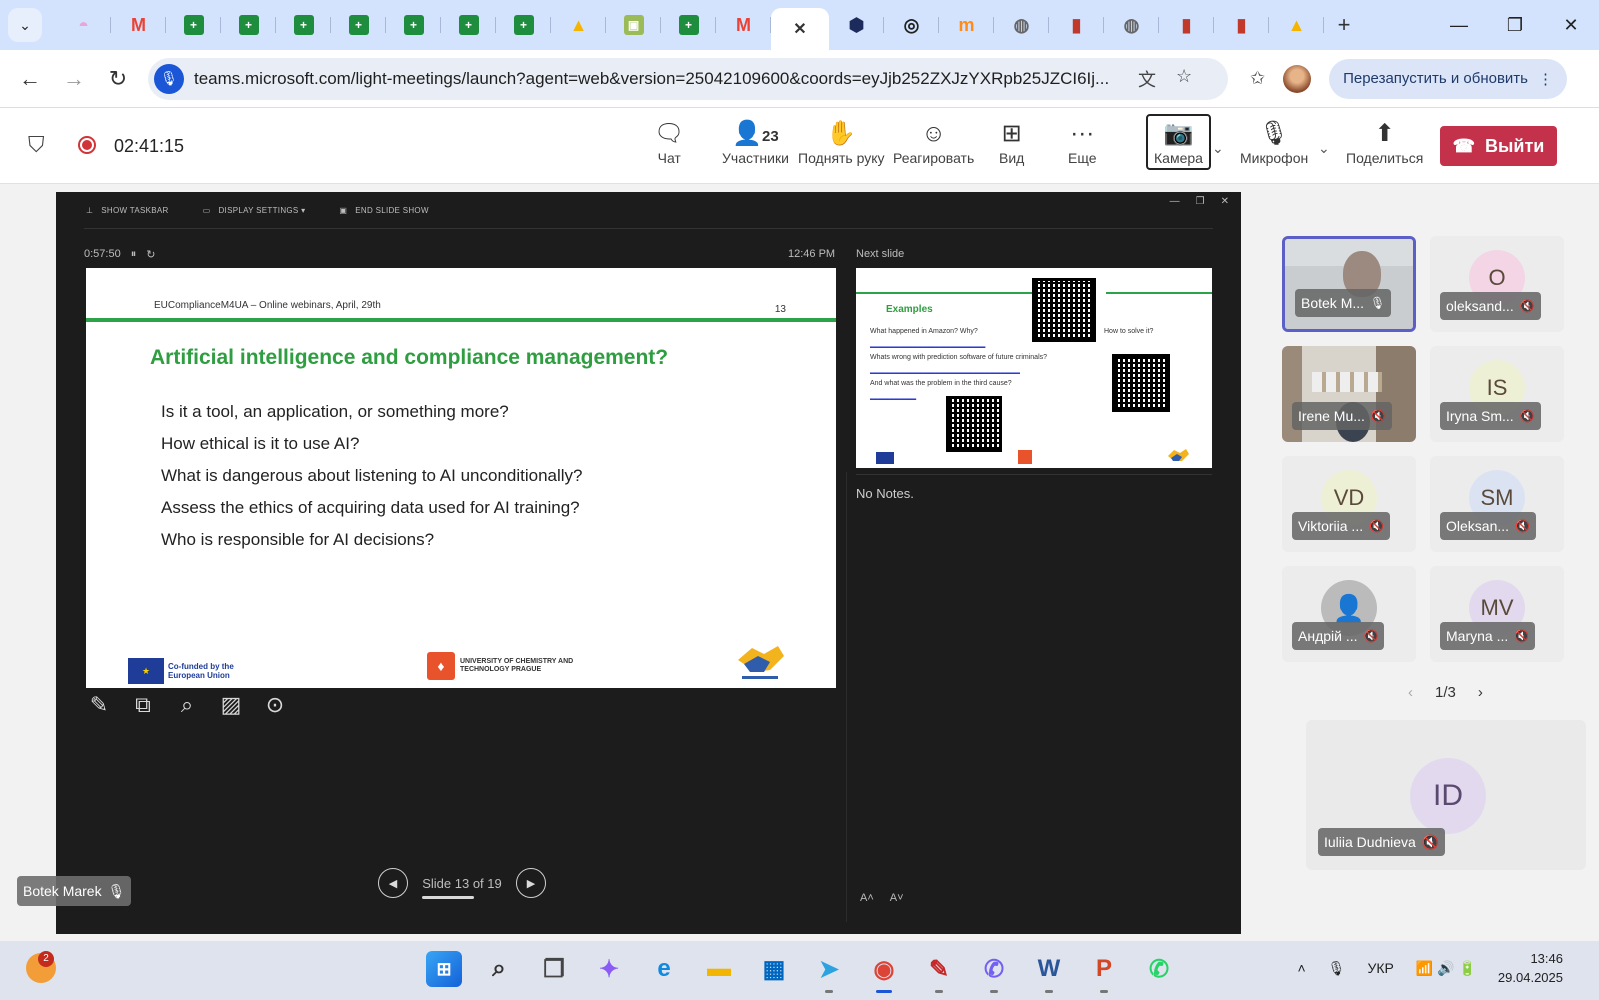 Image resolution: width=1599 pixels, height=1000 pixels. What do you see at coordinates (1324, 148) in the screenshot?
I see `mic-options-chevron-icon: ⌄` at bounding box center [1324, 148].